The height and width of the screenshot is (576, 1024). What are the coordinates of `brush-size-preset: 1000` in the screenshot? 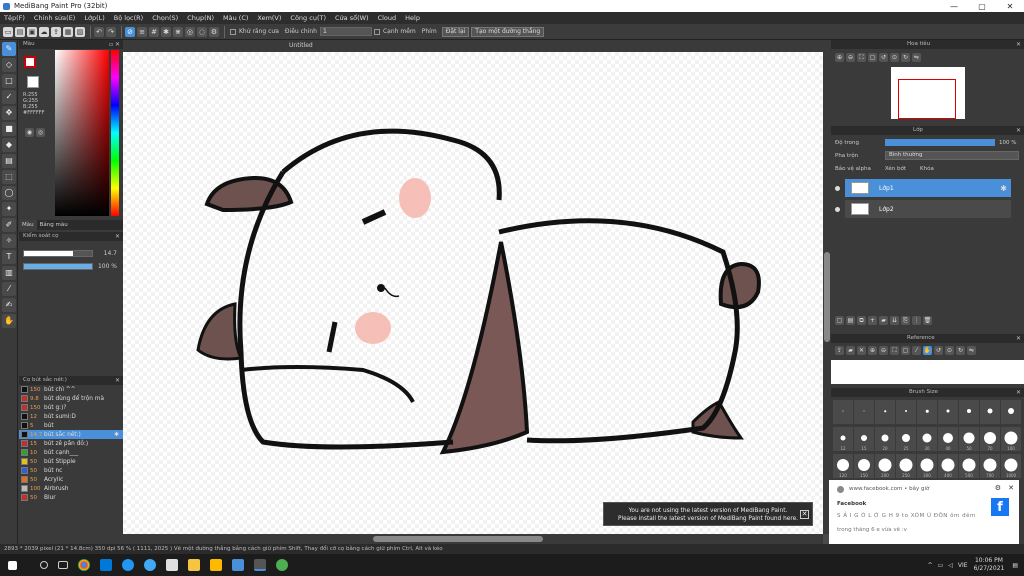 It's located at (1011, 466).